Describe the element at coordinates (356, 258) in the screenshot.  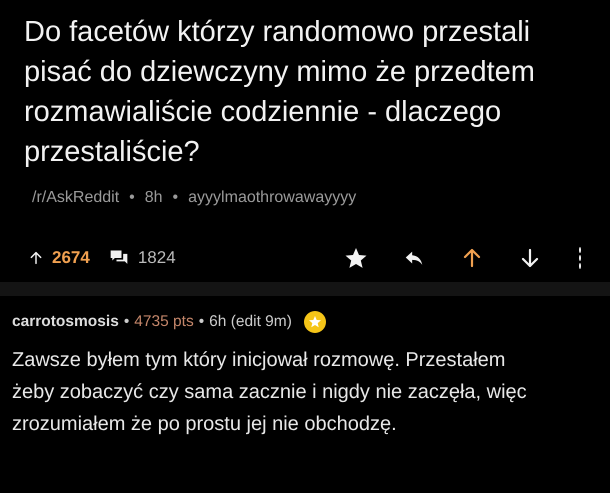
I see `star-icon` at that location.